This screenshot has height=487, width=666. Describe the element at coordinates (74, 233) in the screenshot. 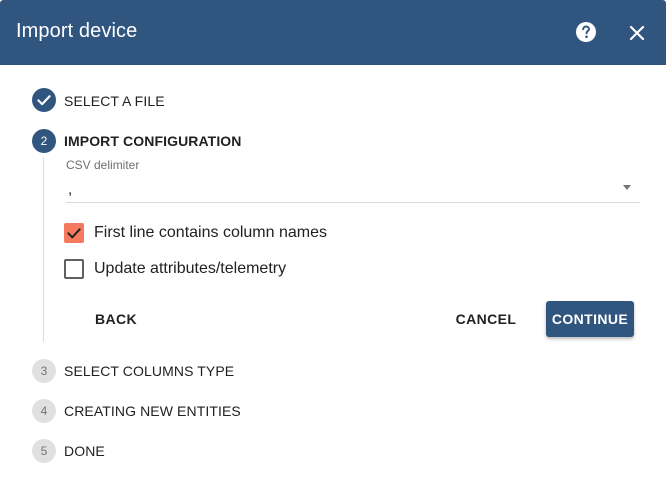

I see `first-line-checkbox` at that location.